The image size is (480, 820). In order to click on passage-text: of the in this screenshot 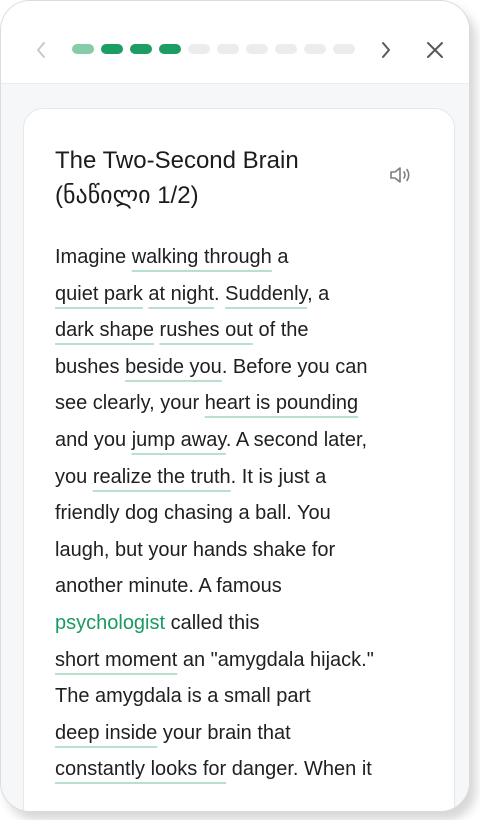, I will do `click(280, 330)`.